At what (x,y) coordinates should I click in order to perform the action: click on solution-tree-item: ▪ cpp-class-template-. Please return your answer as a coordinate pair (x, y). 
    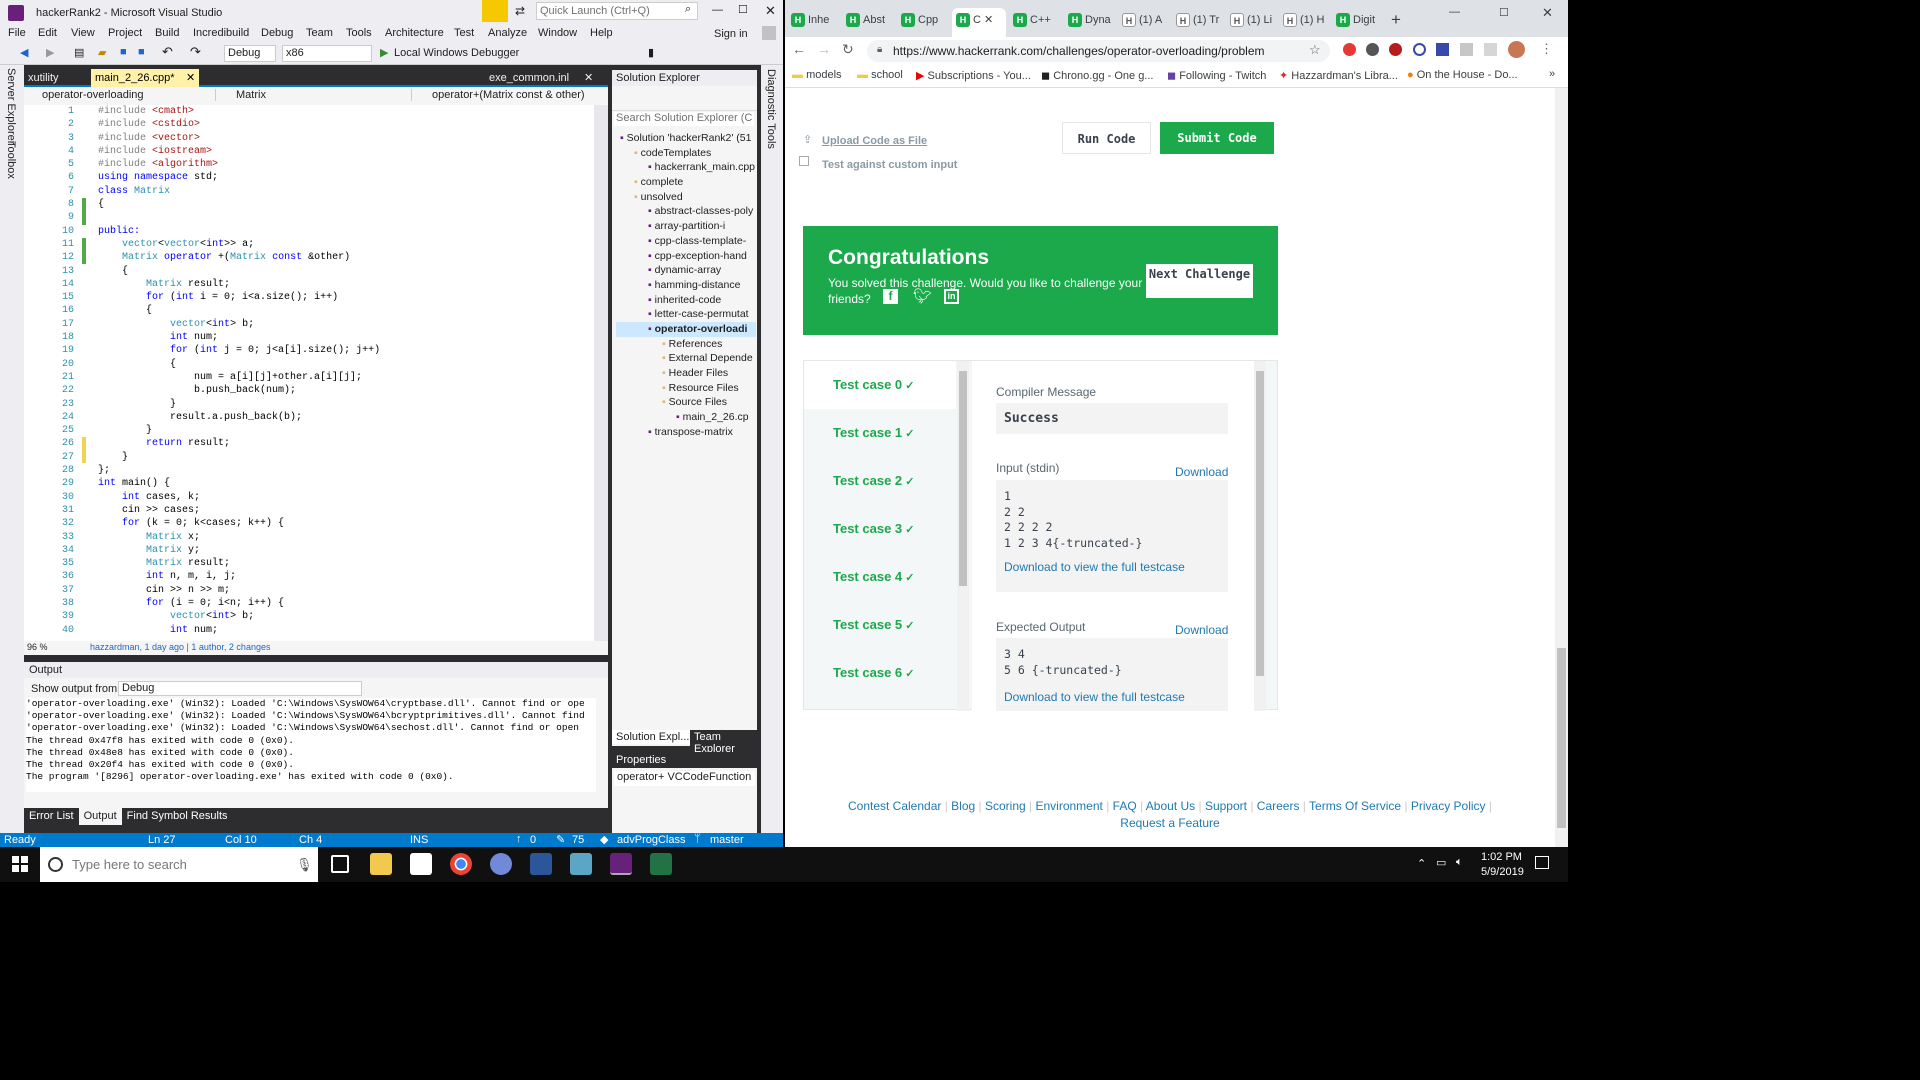
    Looking at the image, I should click on (686, 241).